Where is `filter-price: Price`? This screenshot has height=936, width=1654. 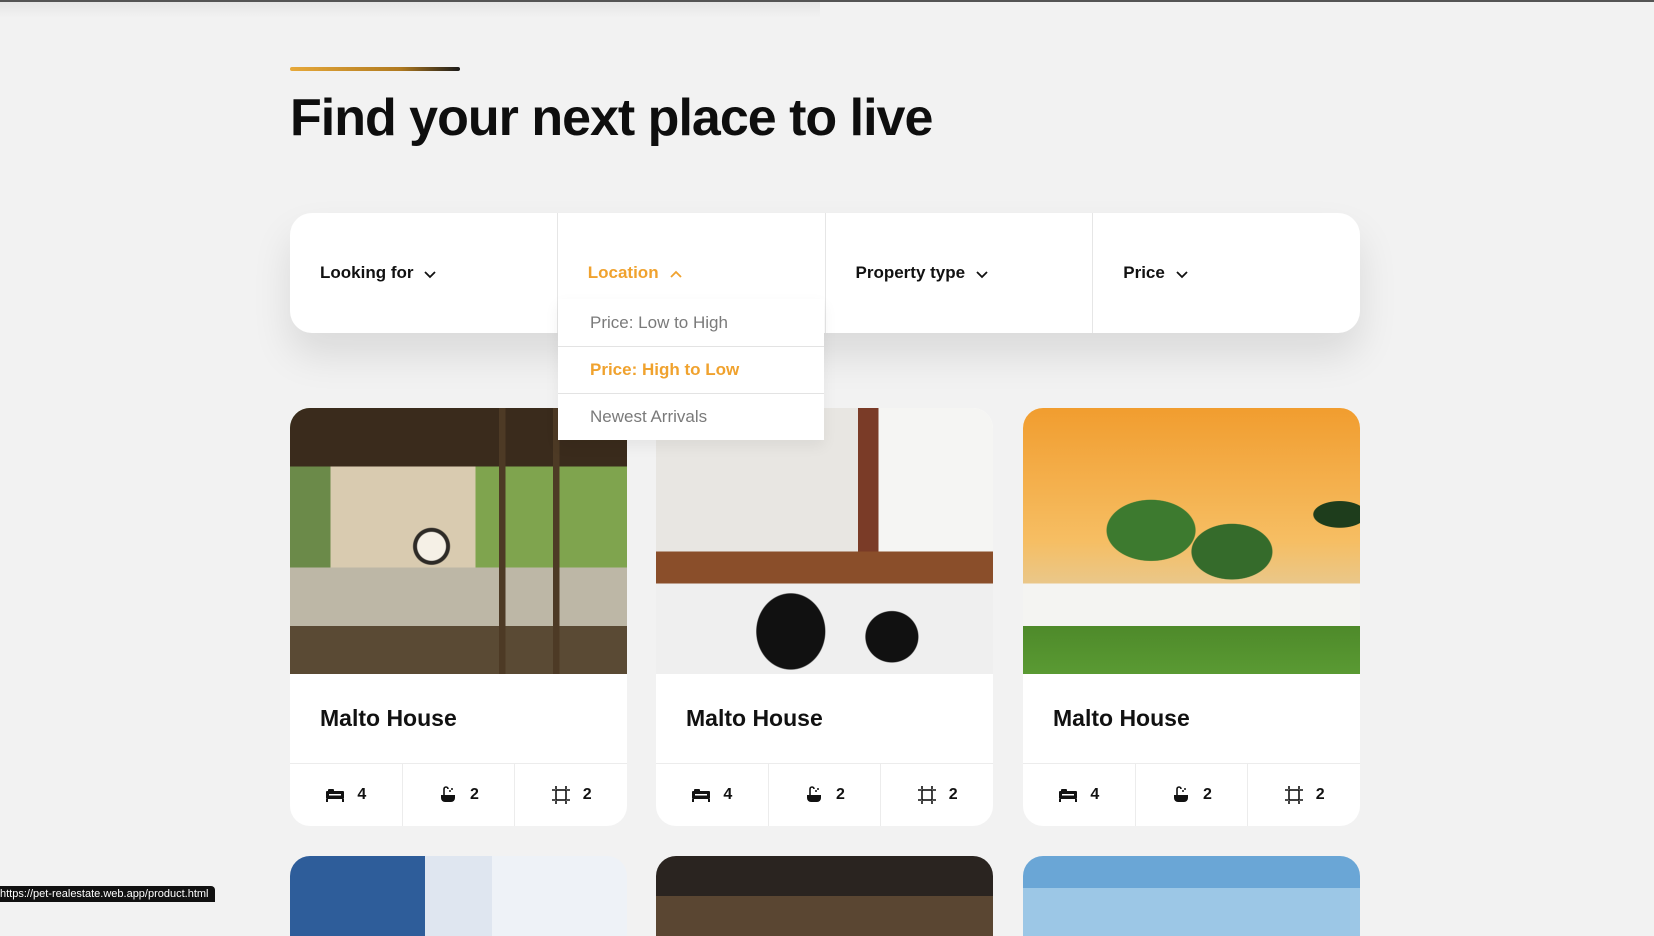
filter-price: Price is located at coordinates (1226, 273).